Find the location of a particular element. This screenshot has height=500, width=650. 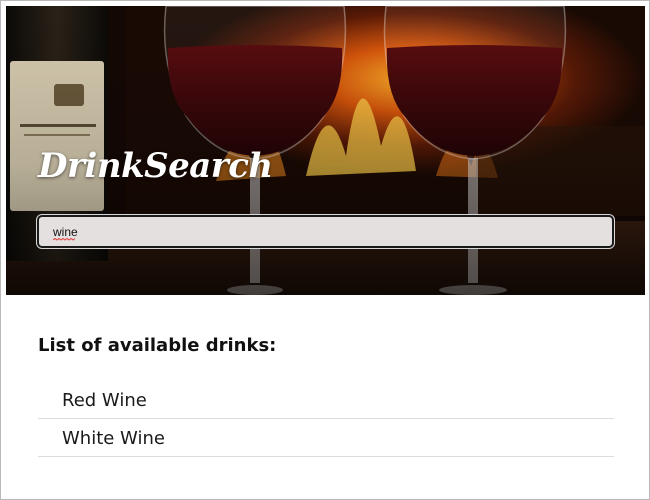

search-input is located at coordinates (325, 231).